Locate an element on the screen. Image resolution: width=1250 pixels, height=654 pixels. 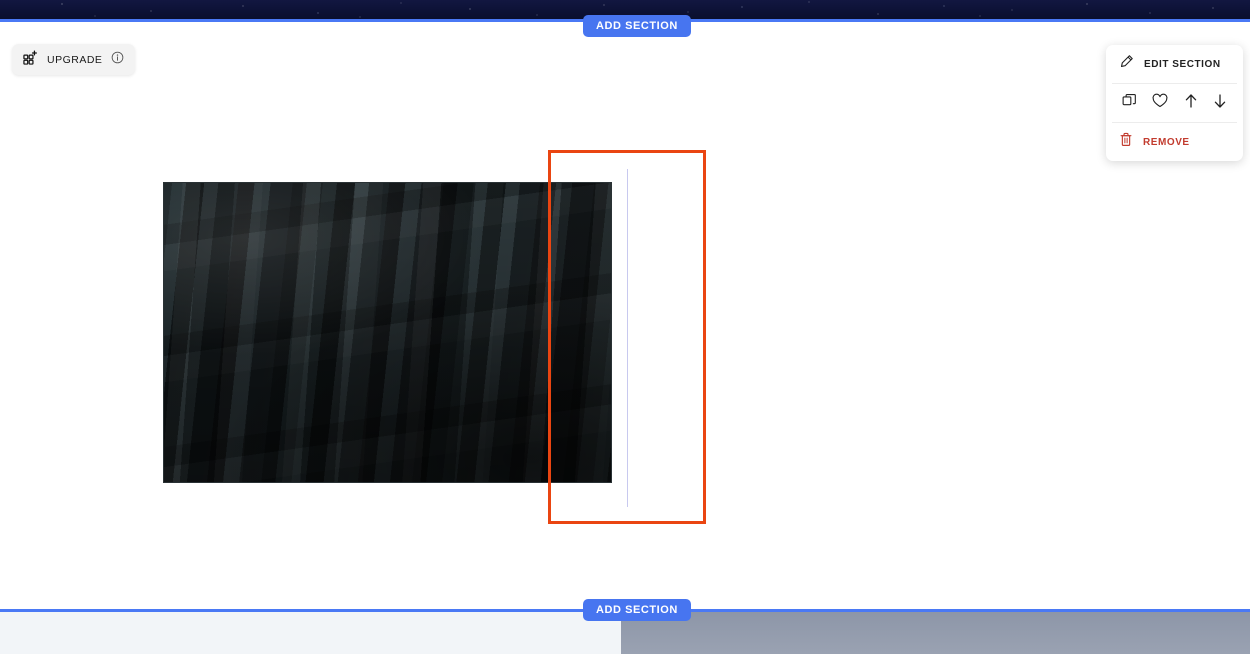
section-action-row is located at coordinates (1174, 103).